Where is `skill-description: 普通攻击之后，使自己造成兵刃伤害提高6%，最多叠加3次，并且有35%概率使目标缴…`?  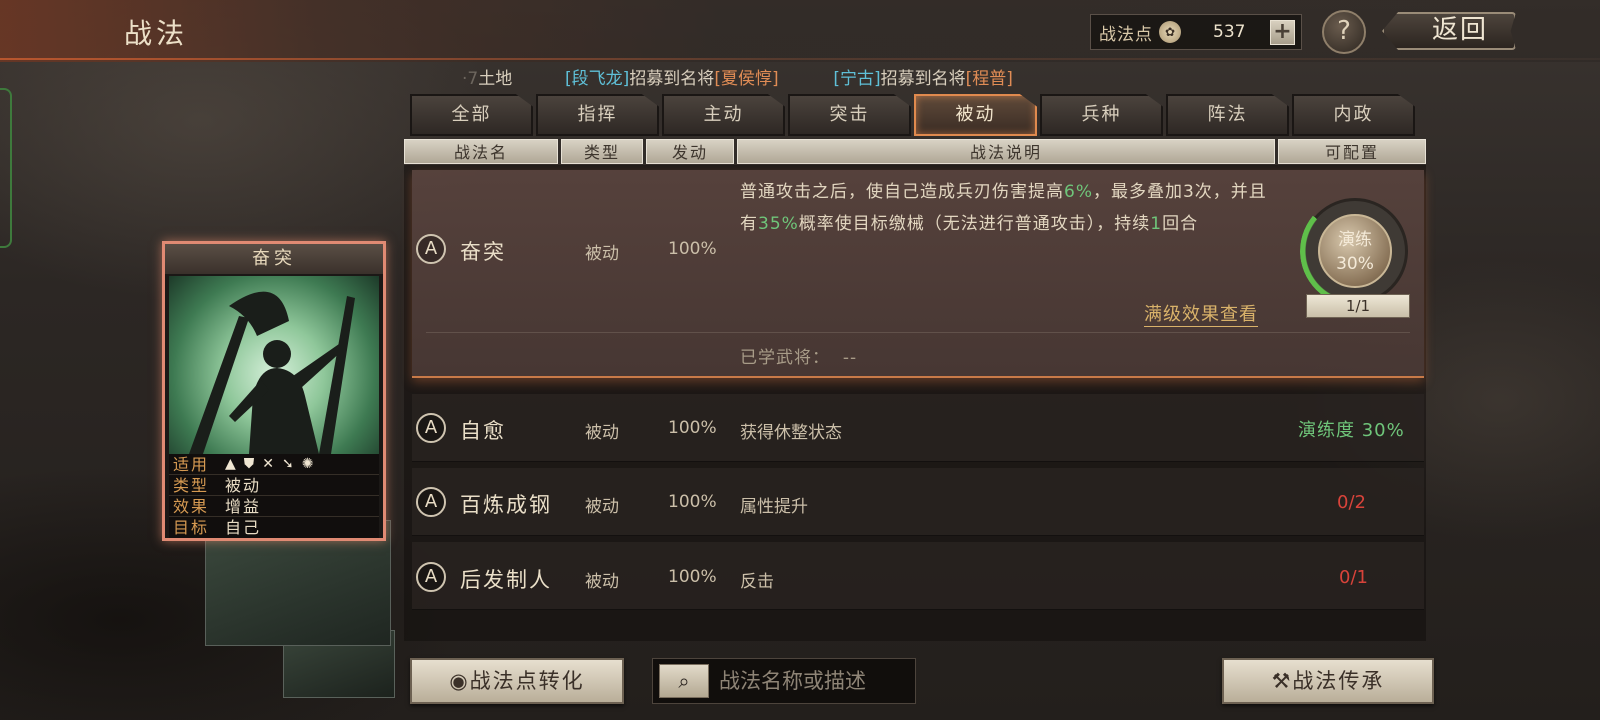
skill-description: 普通攻击之后，使自己造成兵刃伤害提高6%，最多叠加3次，并且有35%概率使目标缴… is located at coordinates (1003, 208).